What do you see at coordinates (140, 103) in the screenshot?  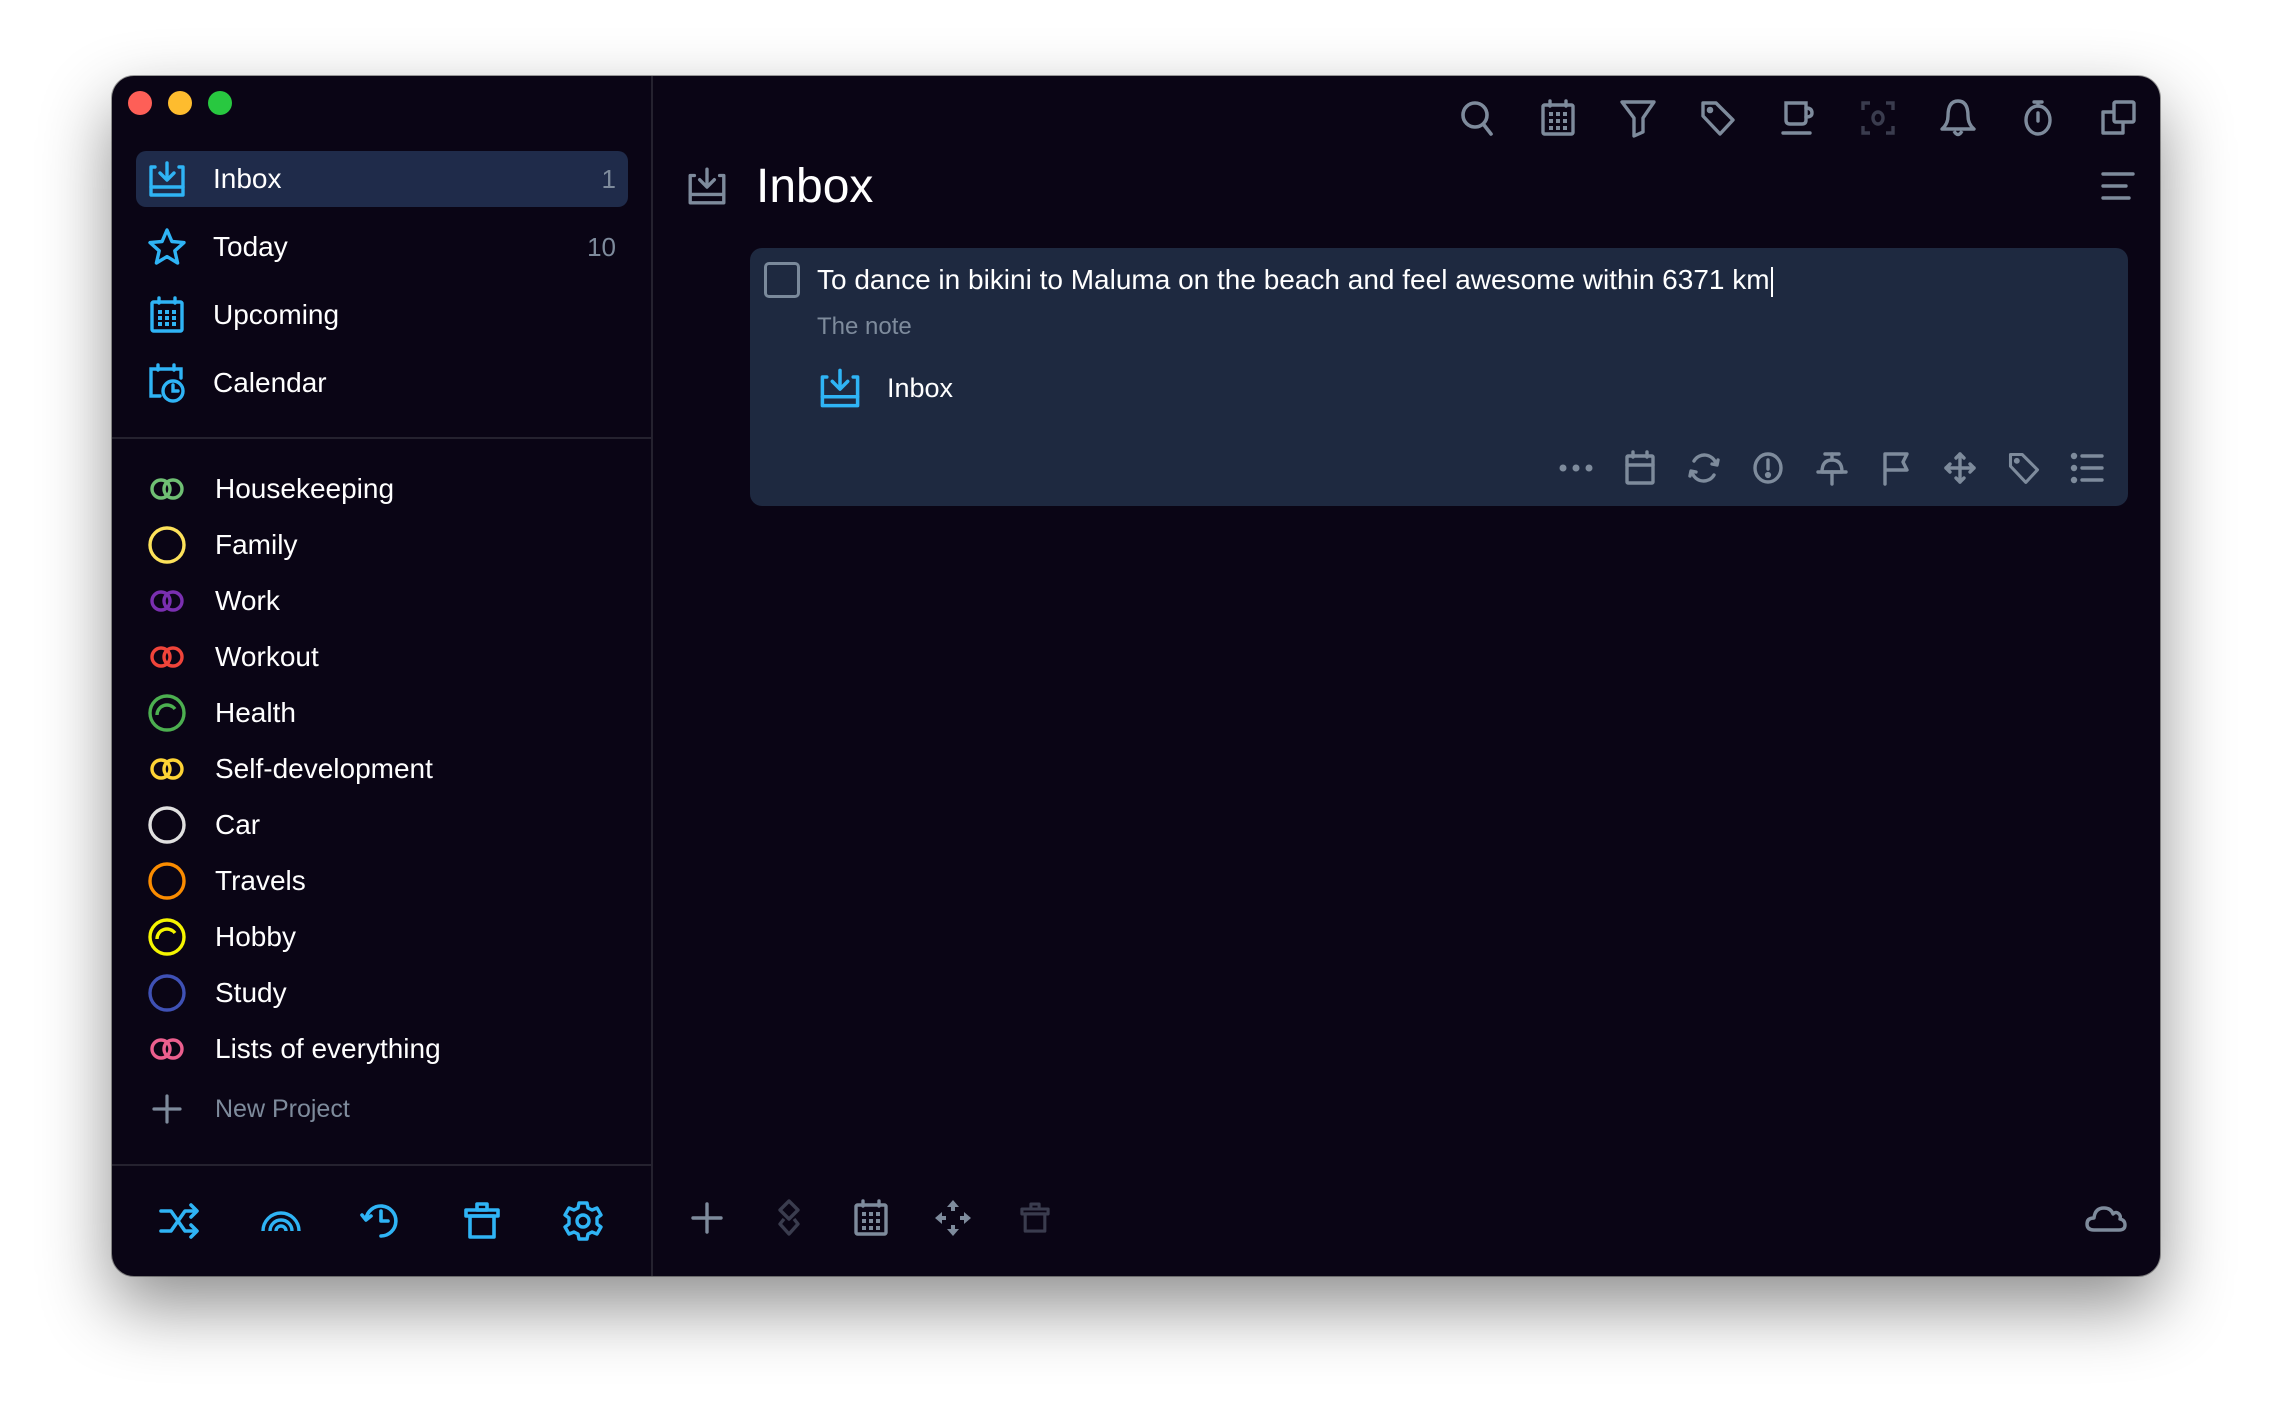 I see `close-window-button` at bounding box center [140, 103].